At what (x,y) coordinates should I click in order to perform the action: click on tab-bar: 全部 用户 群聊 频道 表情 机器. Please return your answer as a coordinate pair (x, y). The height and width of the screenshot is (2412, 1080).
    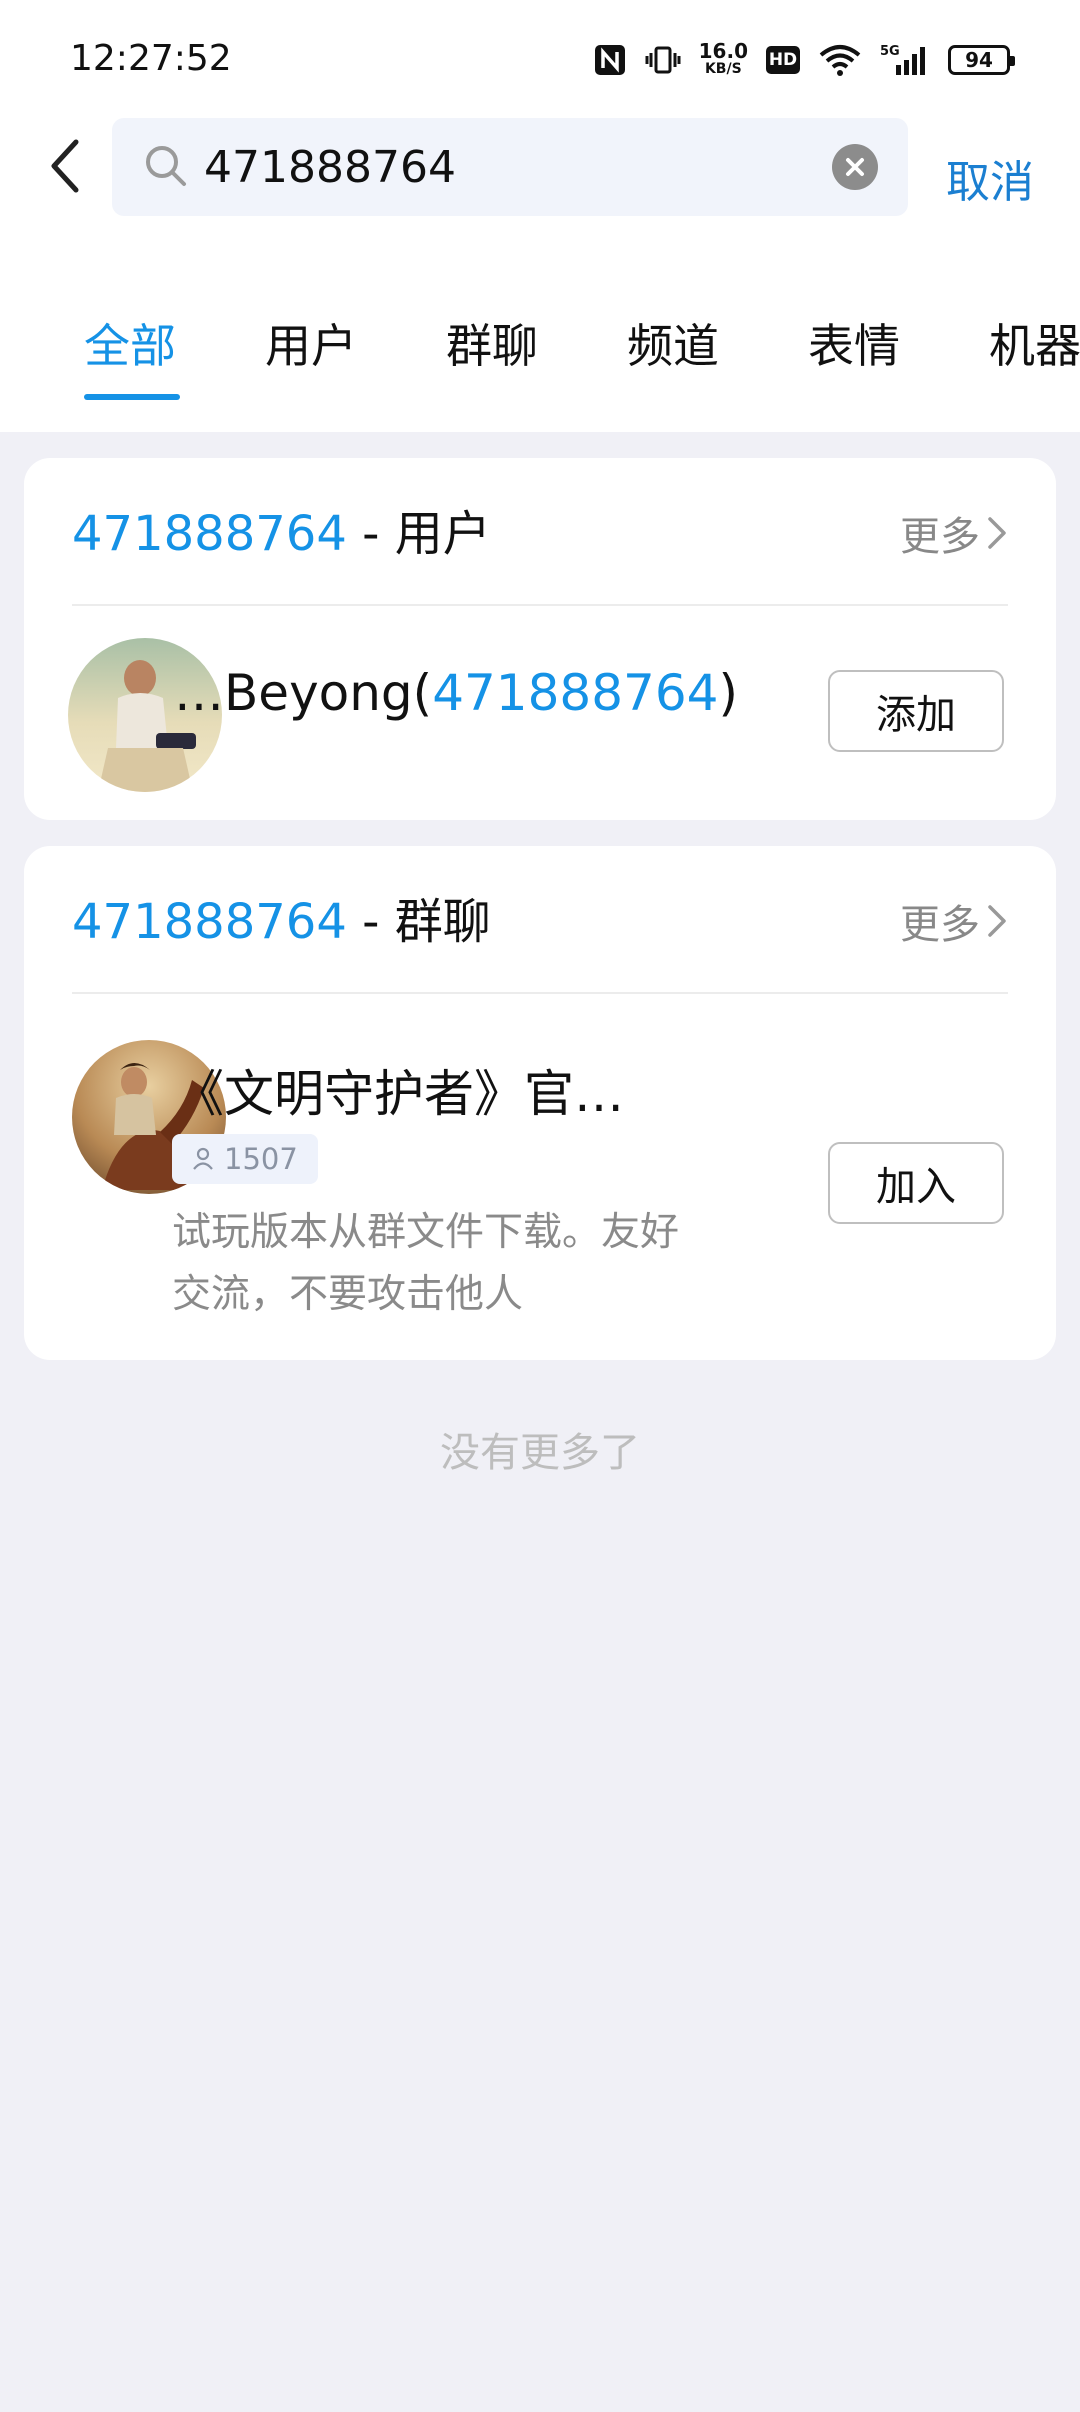
    Looking at the image, I should click on (540, 355).